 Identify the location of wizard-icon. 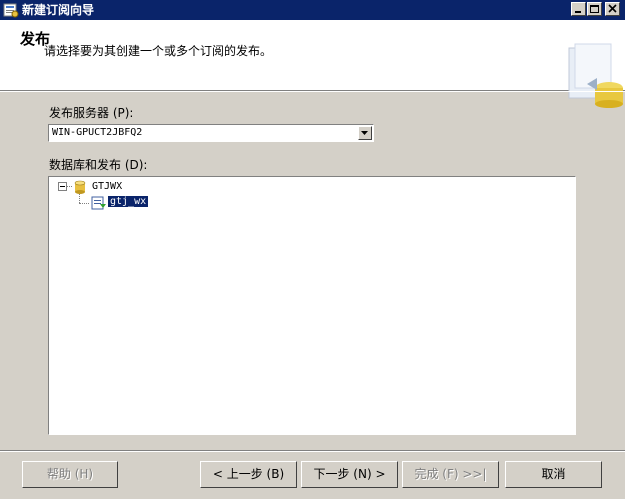
(11, 10).